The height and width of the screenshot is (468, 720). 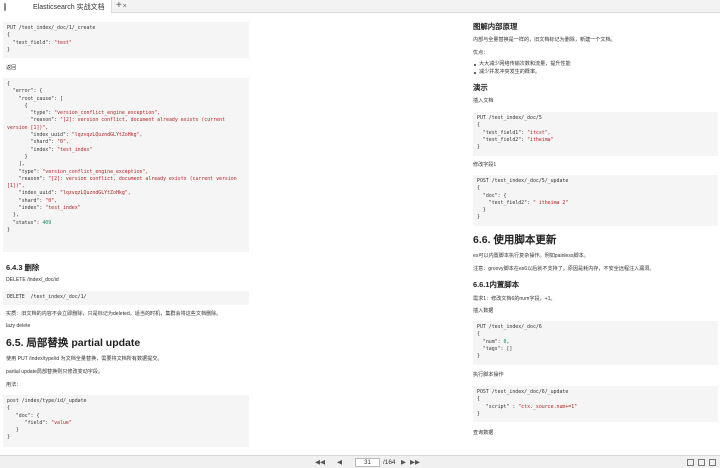 I want to click on query-data-label: 查询数据, so click(x=483, y=433).